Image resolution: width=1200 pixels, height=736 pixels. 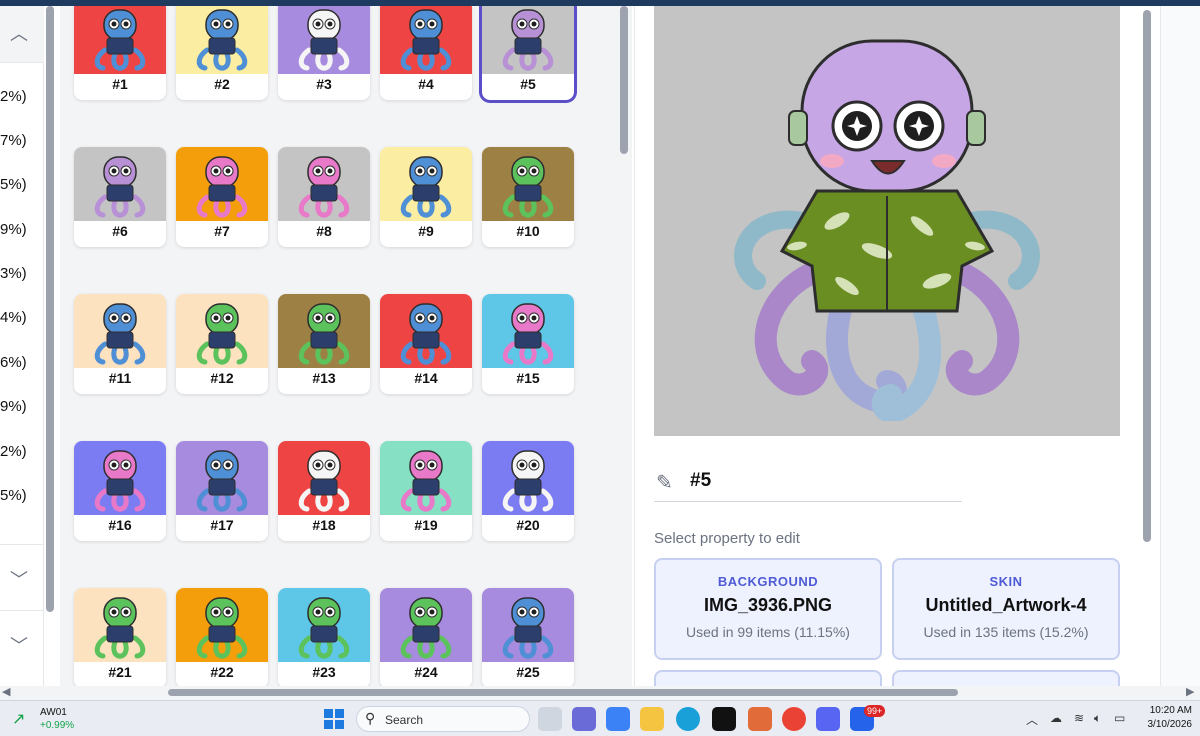 What do you see at coordinates (324, 197) in the screenshot?
I see `grid-item-tile: #8` at bounding box center [324, 197].